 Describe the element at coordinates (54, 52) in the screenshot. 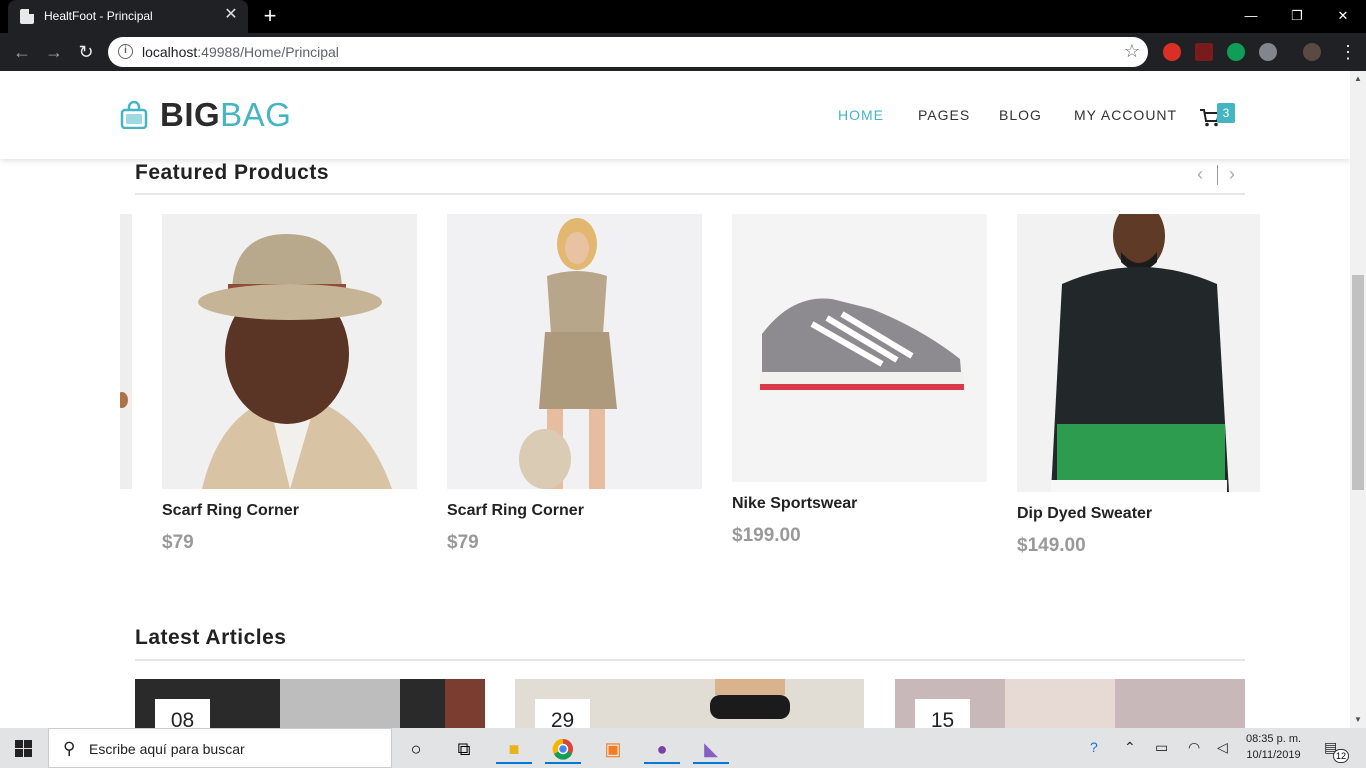

I see `forward-icon: →` at that location.